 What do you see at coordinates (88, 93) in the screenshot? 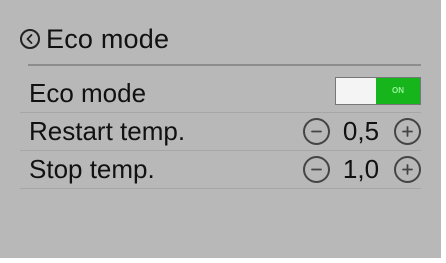
I see `eco-mode-label: Eco mode` at bounding box center [88, 93].